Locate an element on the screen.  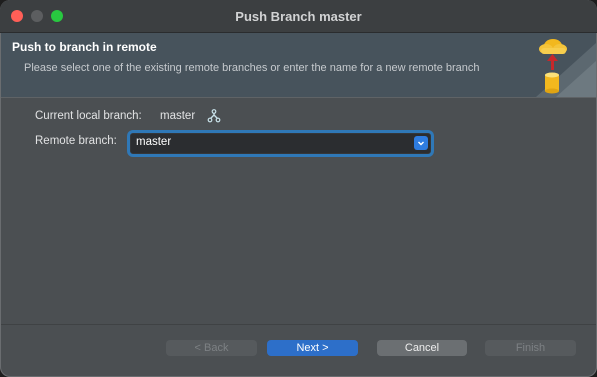
window-title: Push Branch master is located at coordinates (298, 16).